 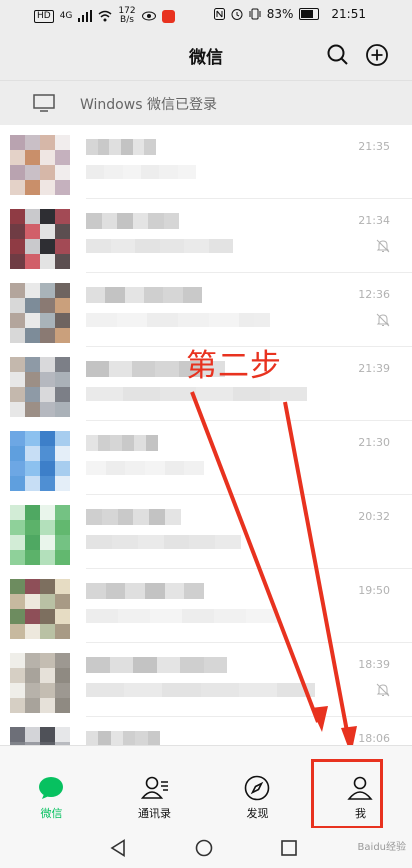 I want to click on tab-chats: 微信, so click(x=51, y=787).